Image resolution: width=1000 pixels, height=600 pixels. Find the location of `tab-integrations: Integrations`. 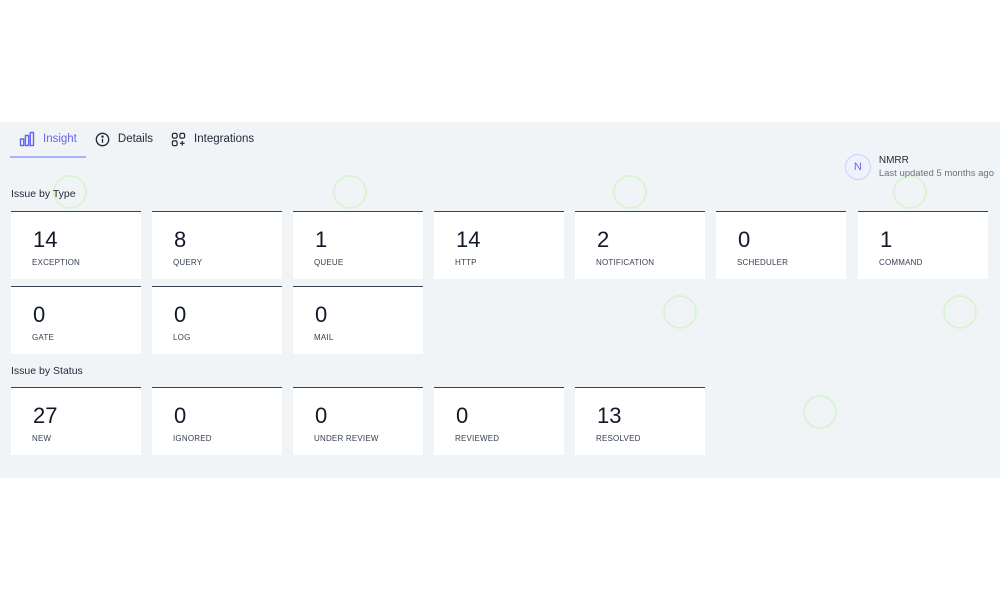

tab-integrations: Integrations is located at coordinates (212, 140).